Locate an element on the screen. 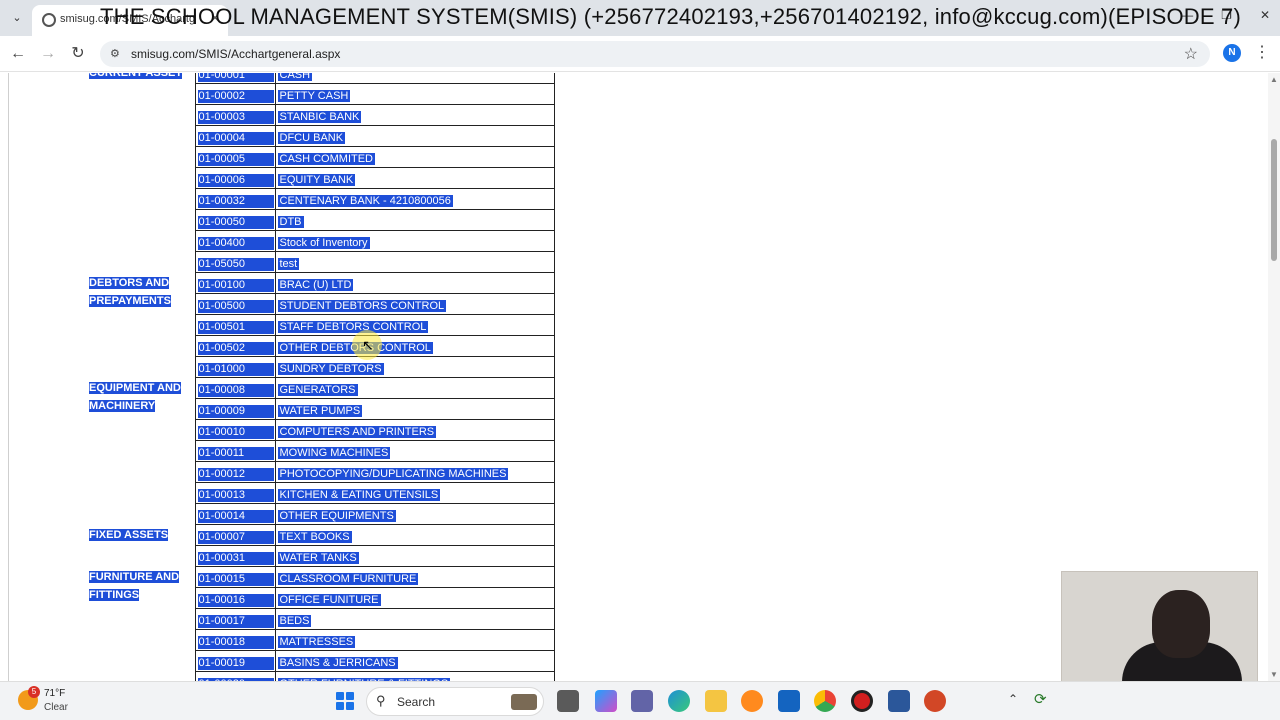 This screenshot has width=1280, height=720. task-view-icon is located at coordinates (568, 701).